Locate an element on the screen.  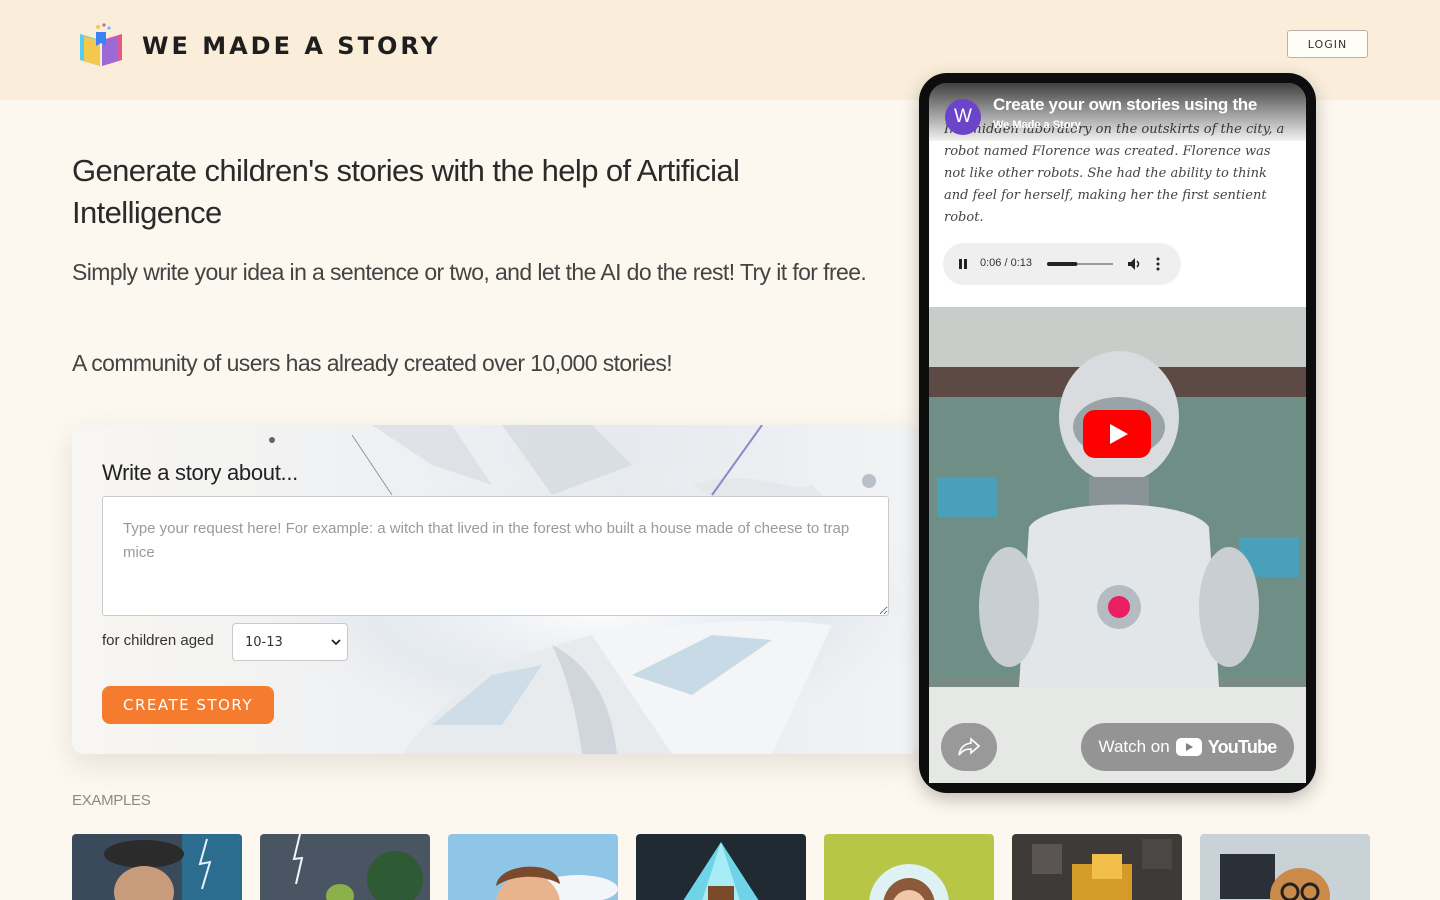
share-arrow-icon is located at coordinates (969, 746).